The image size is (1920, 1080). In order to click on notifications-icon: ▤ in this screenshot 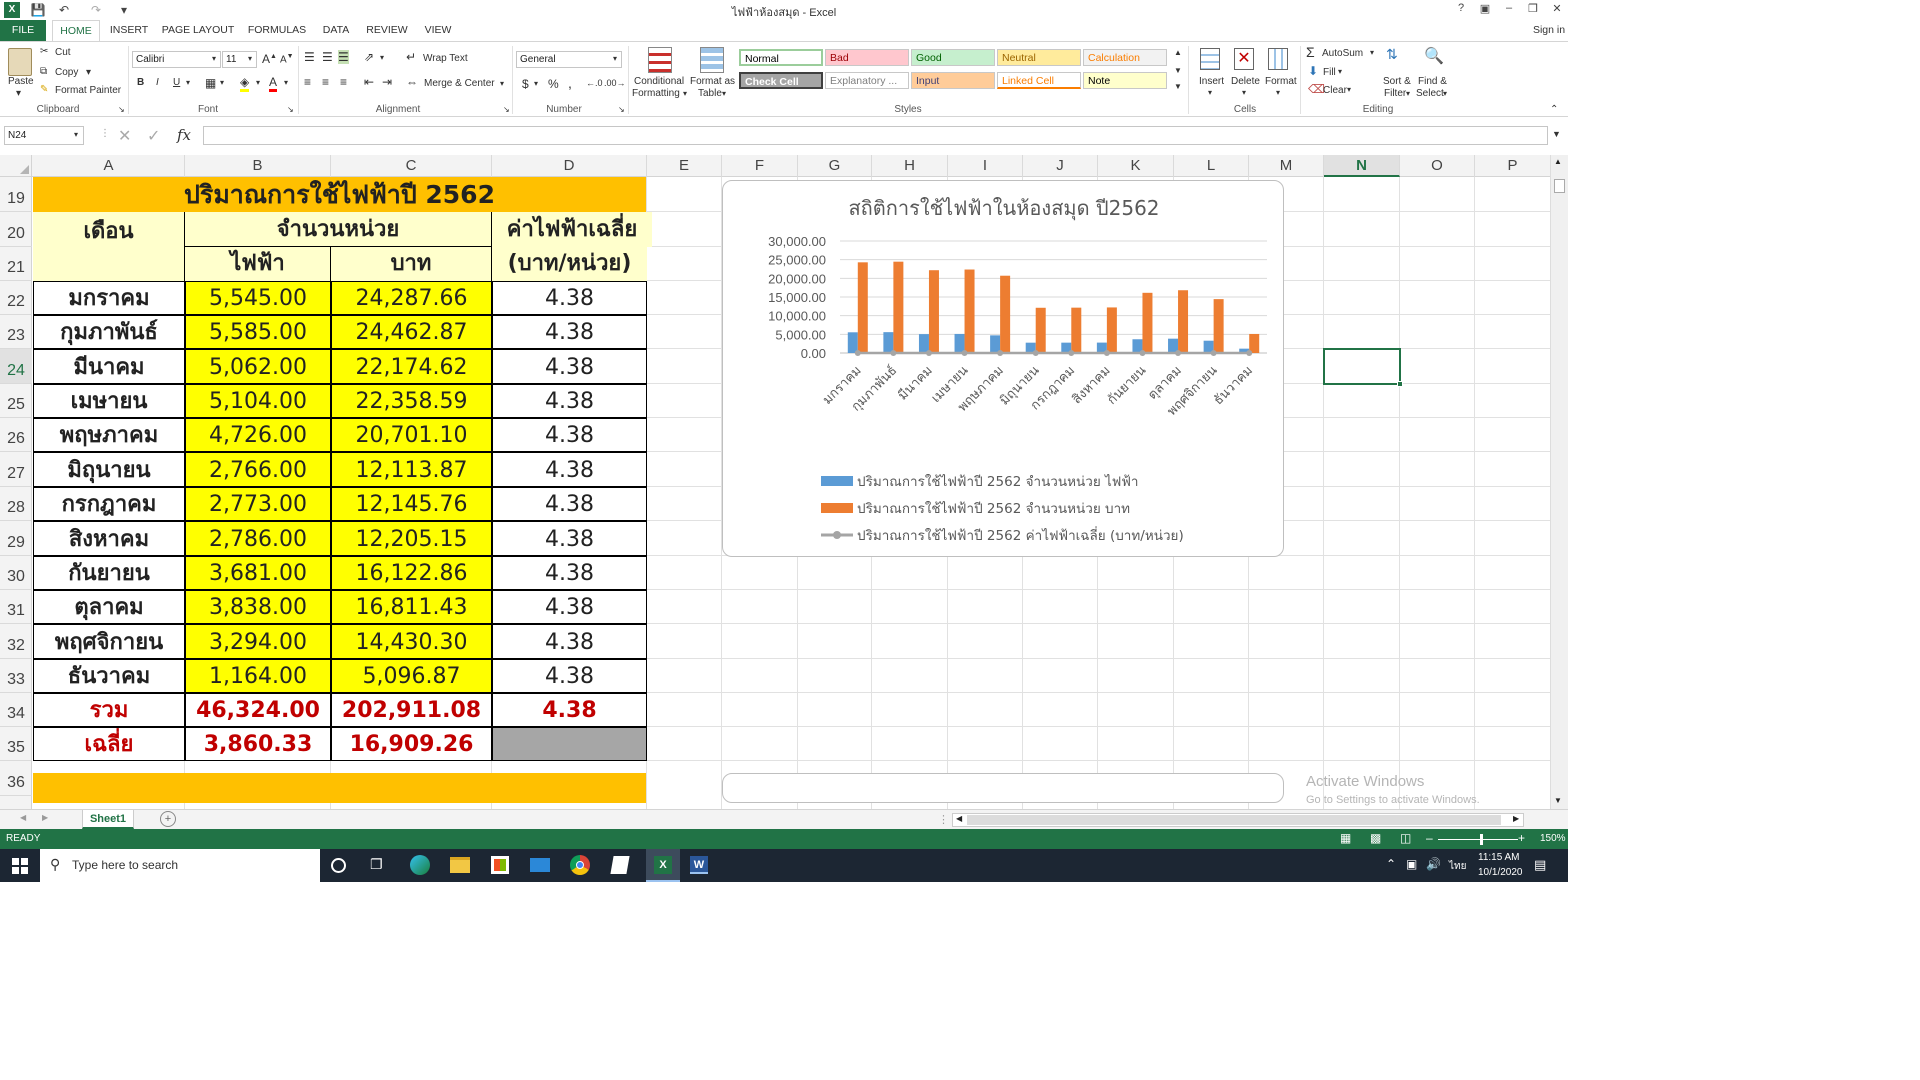, I will do `click(1540, 865)`.